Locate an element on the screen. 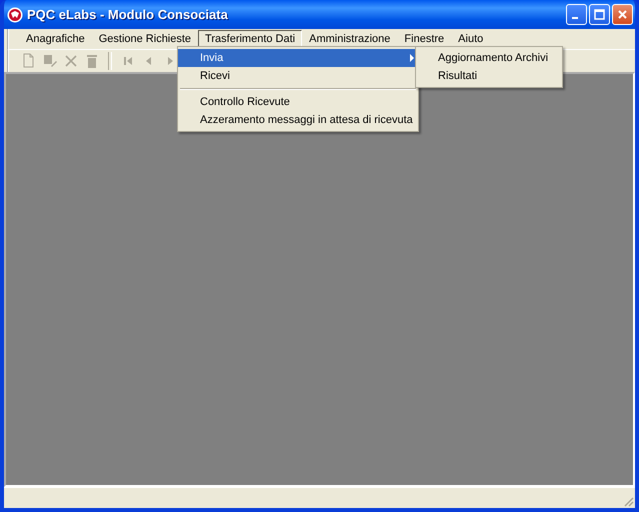 The height and width of the screenshot is (512, 639). menu-option: Invia is located at coordinates (298, 58).